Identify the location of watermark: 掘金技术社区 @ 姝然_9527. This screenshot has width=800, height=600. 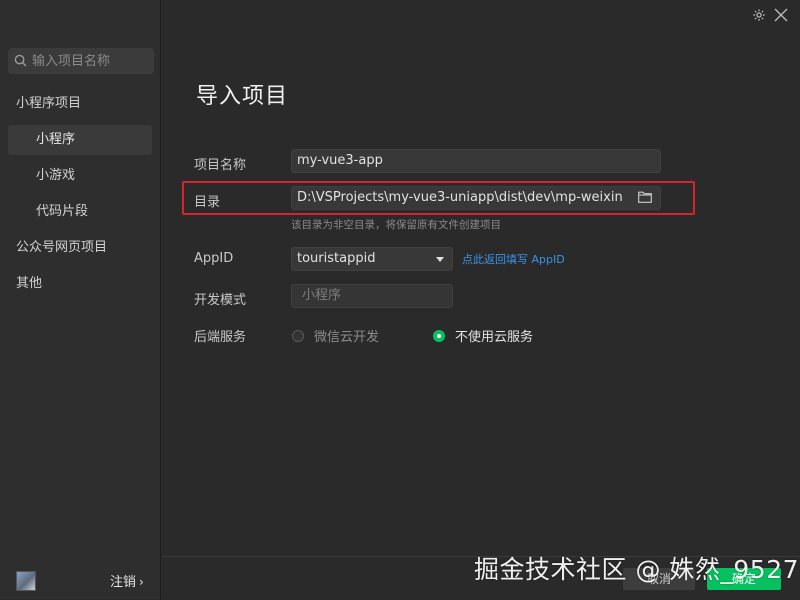
(637, 569).